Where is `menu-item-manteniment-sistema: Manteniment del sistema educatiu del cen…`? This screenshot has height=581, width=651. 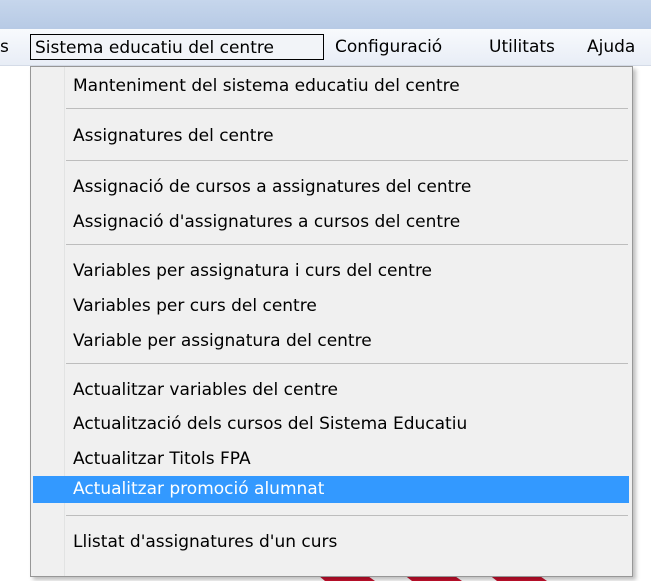 menu-item-manteniment-sistema: Manteniment del sistema educatiu del cen… is located at coordinates (331, 86).